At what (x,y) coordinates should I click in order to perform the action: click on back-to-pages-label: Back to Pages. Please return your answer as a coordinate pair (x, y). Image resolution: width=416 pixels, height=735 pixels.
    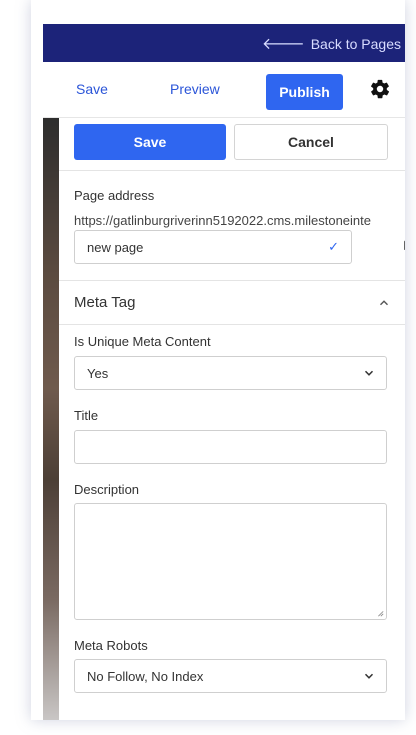
    Looking at the image, I should click on (355, 43).